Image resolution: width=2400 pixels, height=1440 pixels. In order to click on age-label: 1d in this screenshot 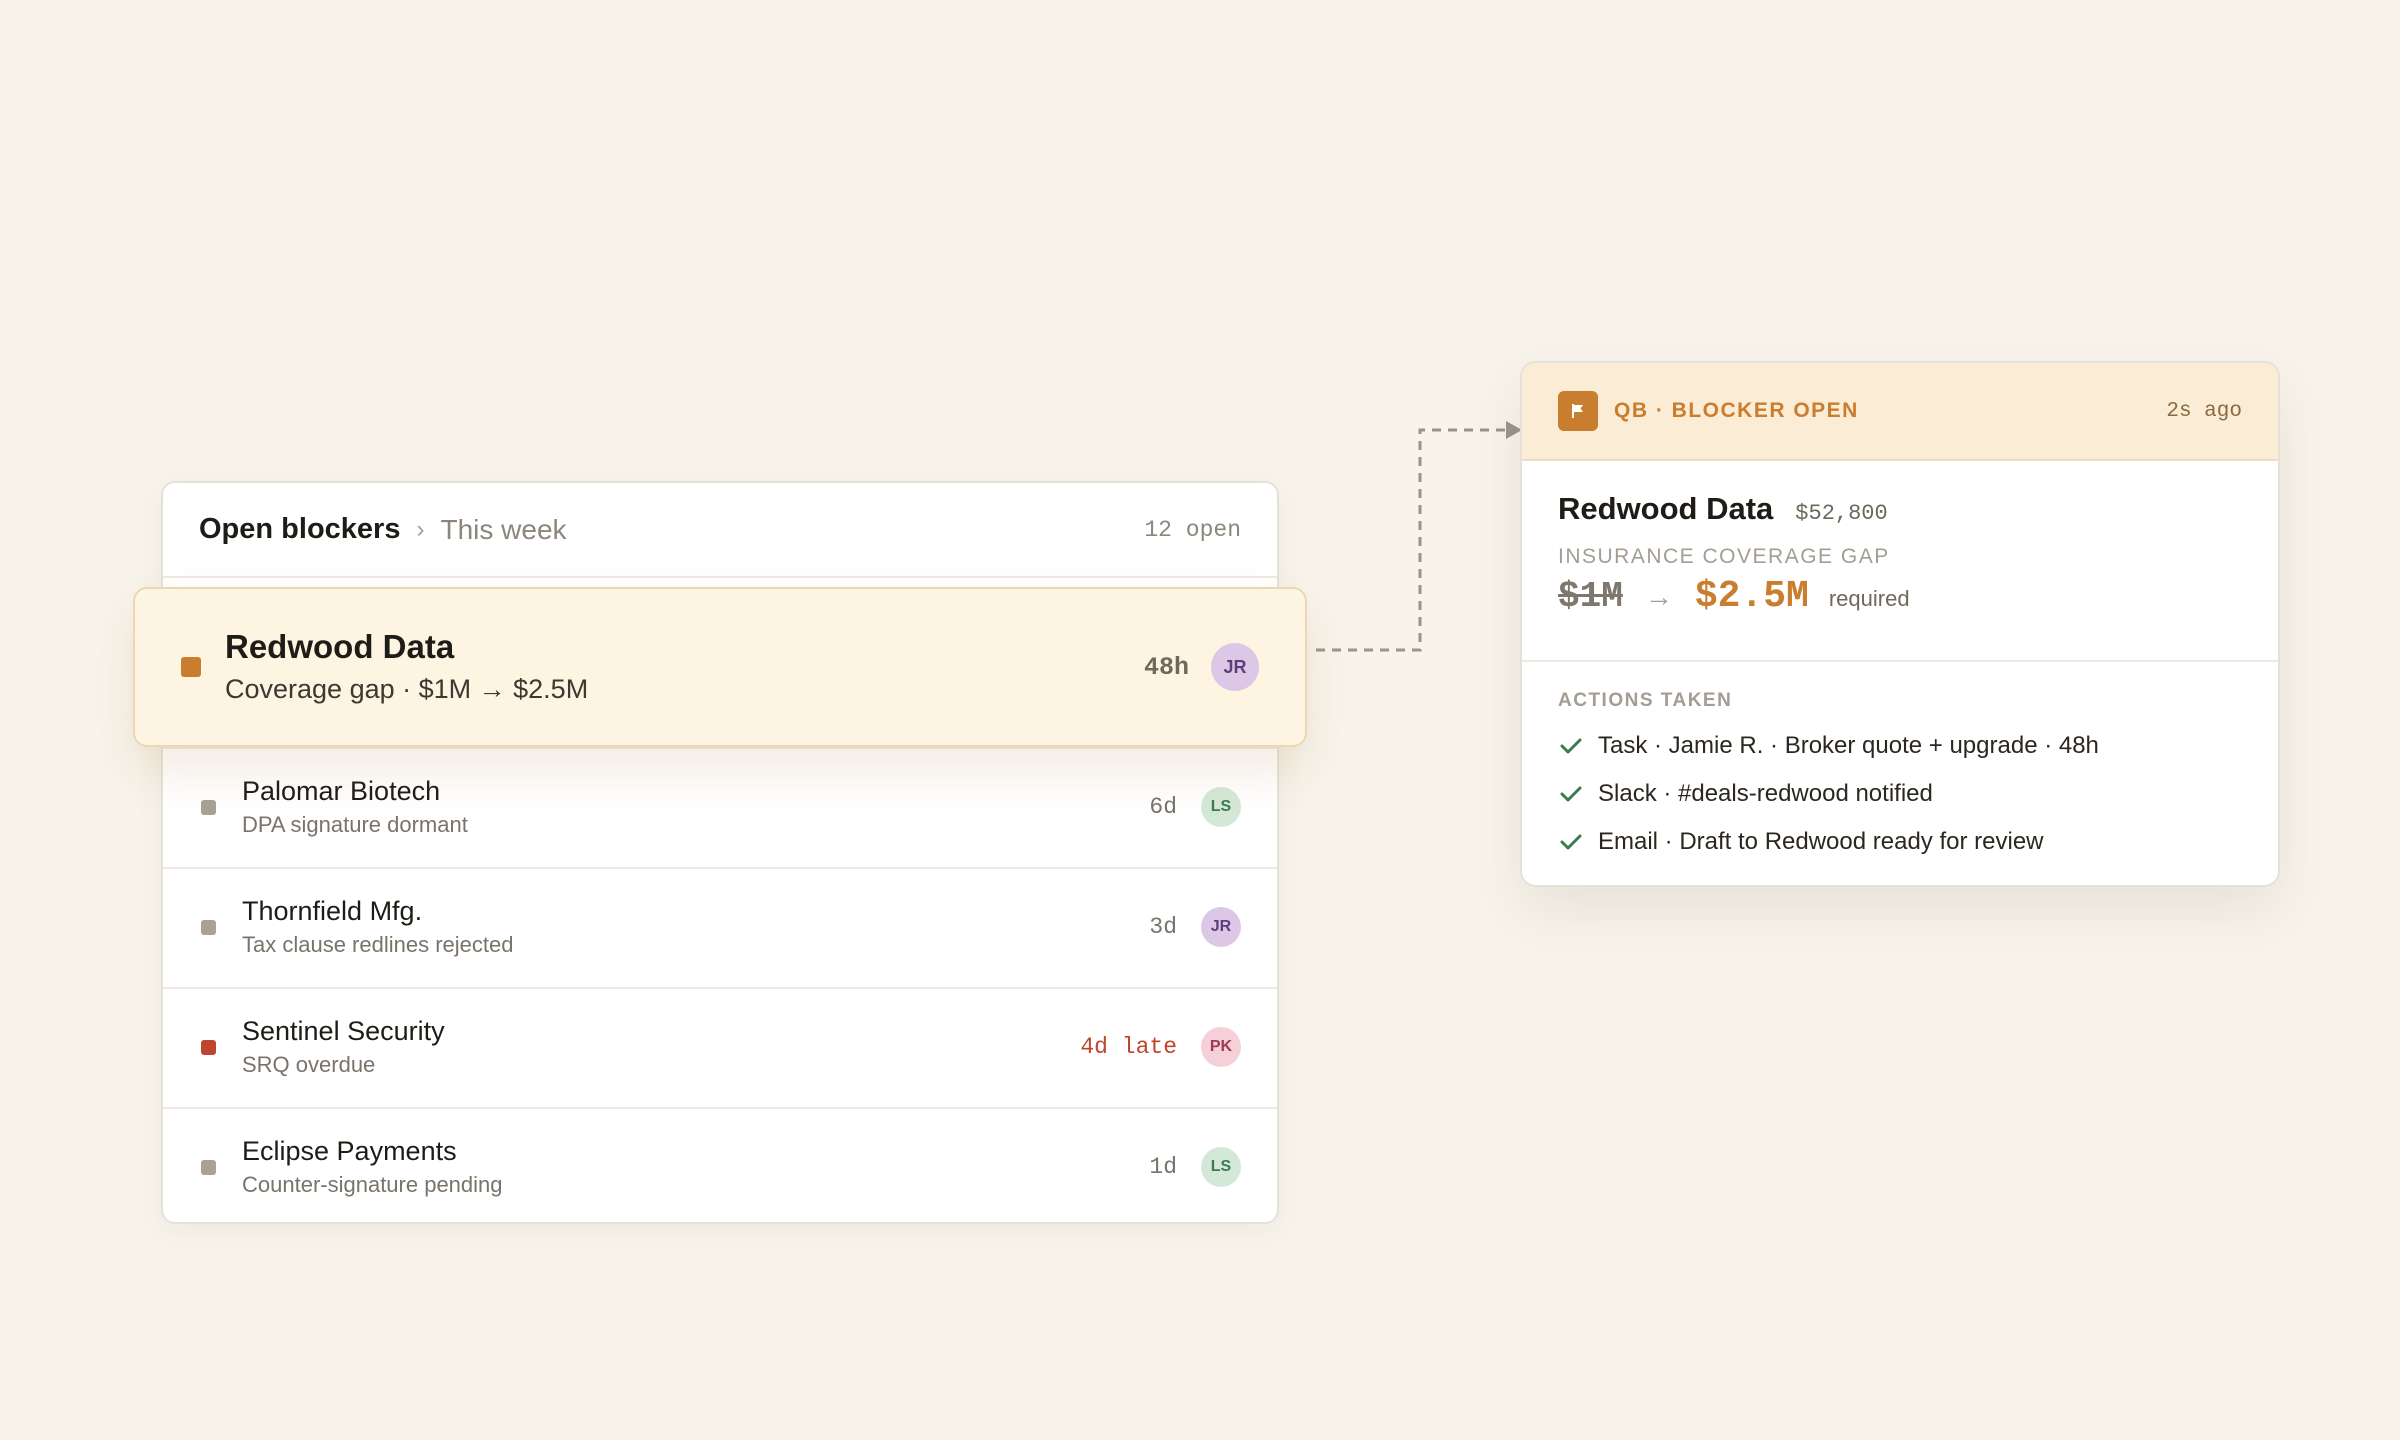, I will do `click(1163, 1167)`.